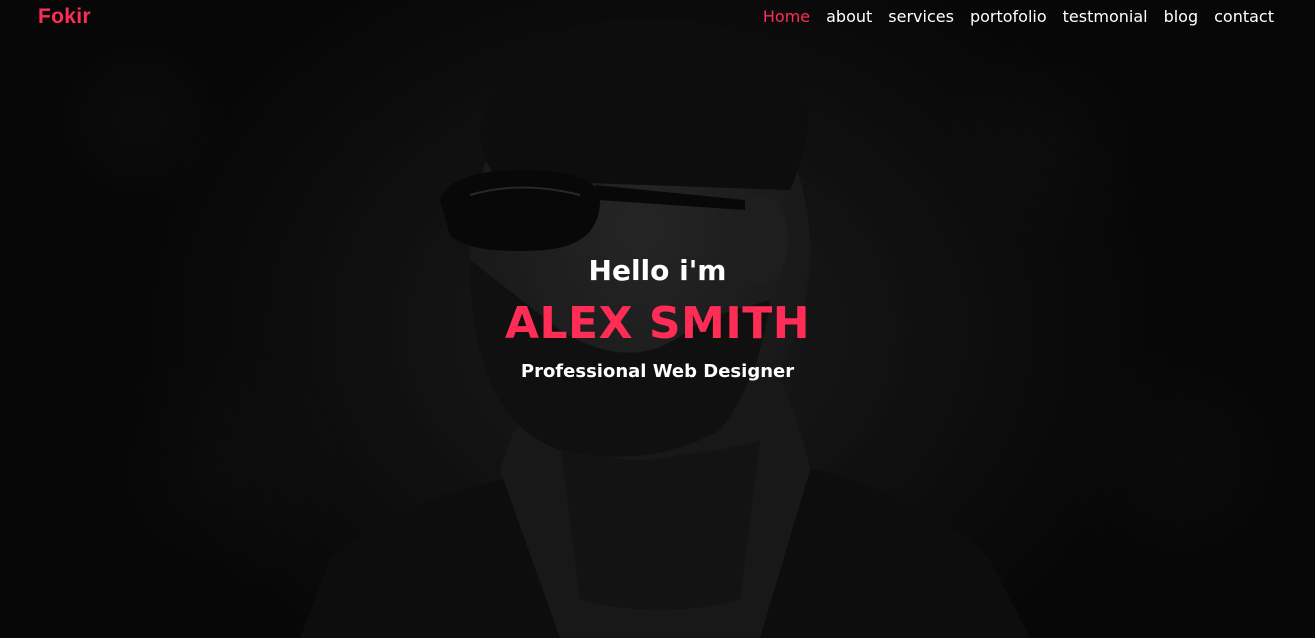 This screenshot has height=638, width=1315. I want to click on nav-link-home: Home, so click(786, 16).